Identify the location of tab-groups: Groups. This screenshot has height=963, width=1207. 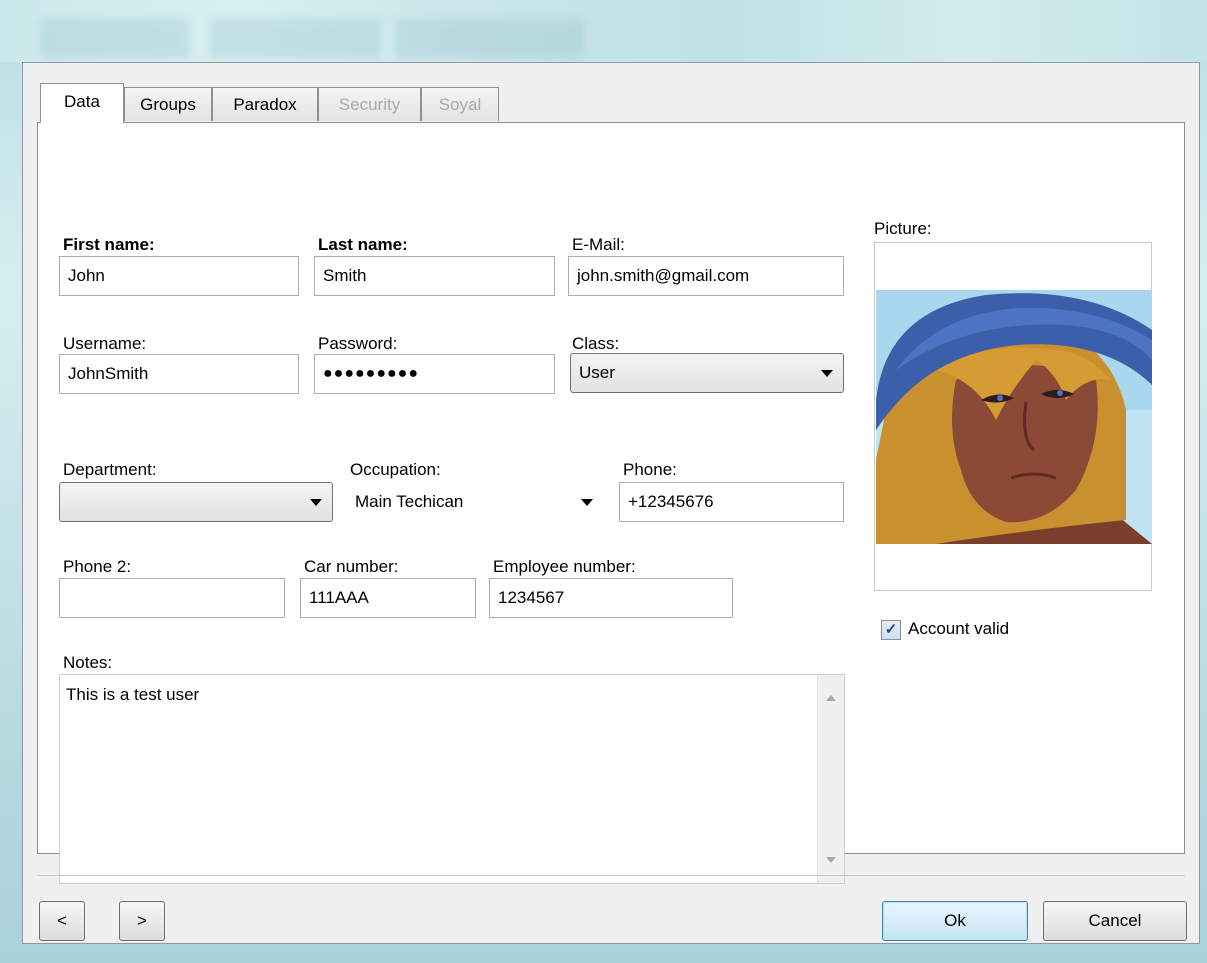
(168, 104).